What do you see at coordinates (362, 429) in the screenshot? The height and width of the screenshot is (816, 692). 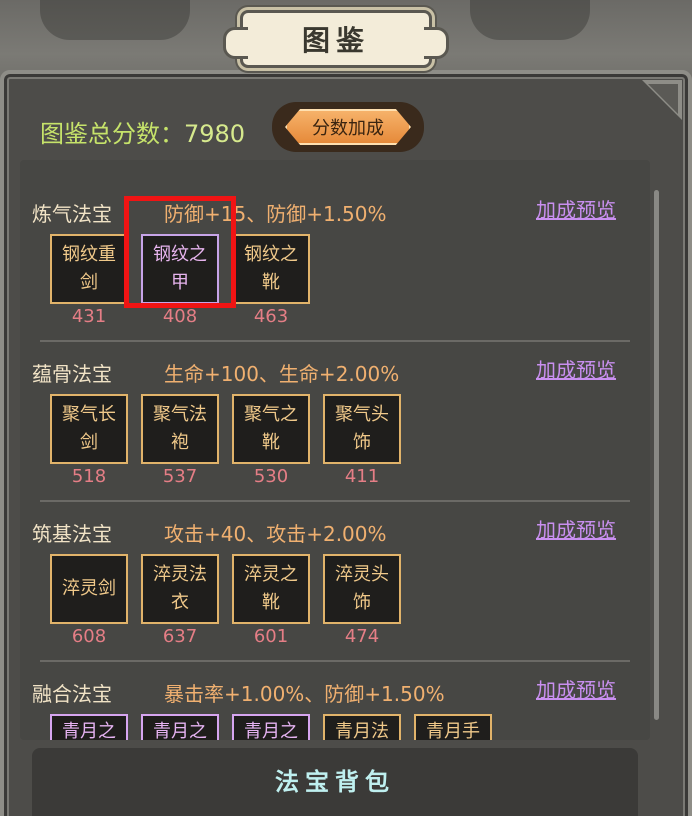 I see `item-card: 聚气头饰` at bounding box center [362, 429].